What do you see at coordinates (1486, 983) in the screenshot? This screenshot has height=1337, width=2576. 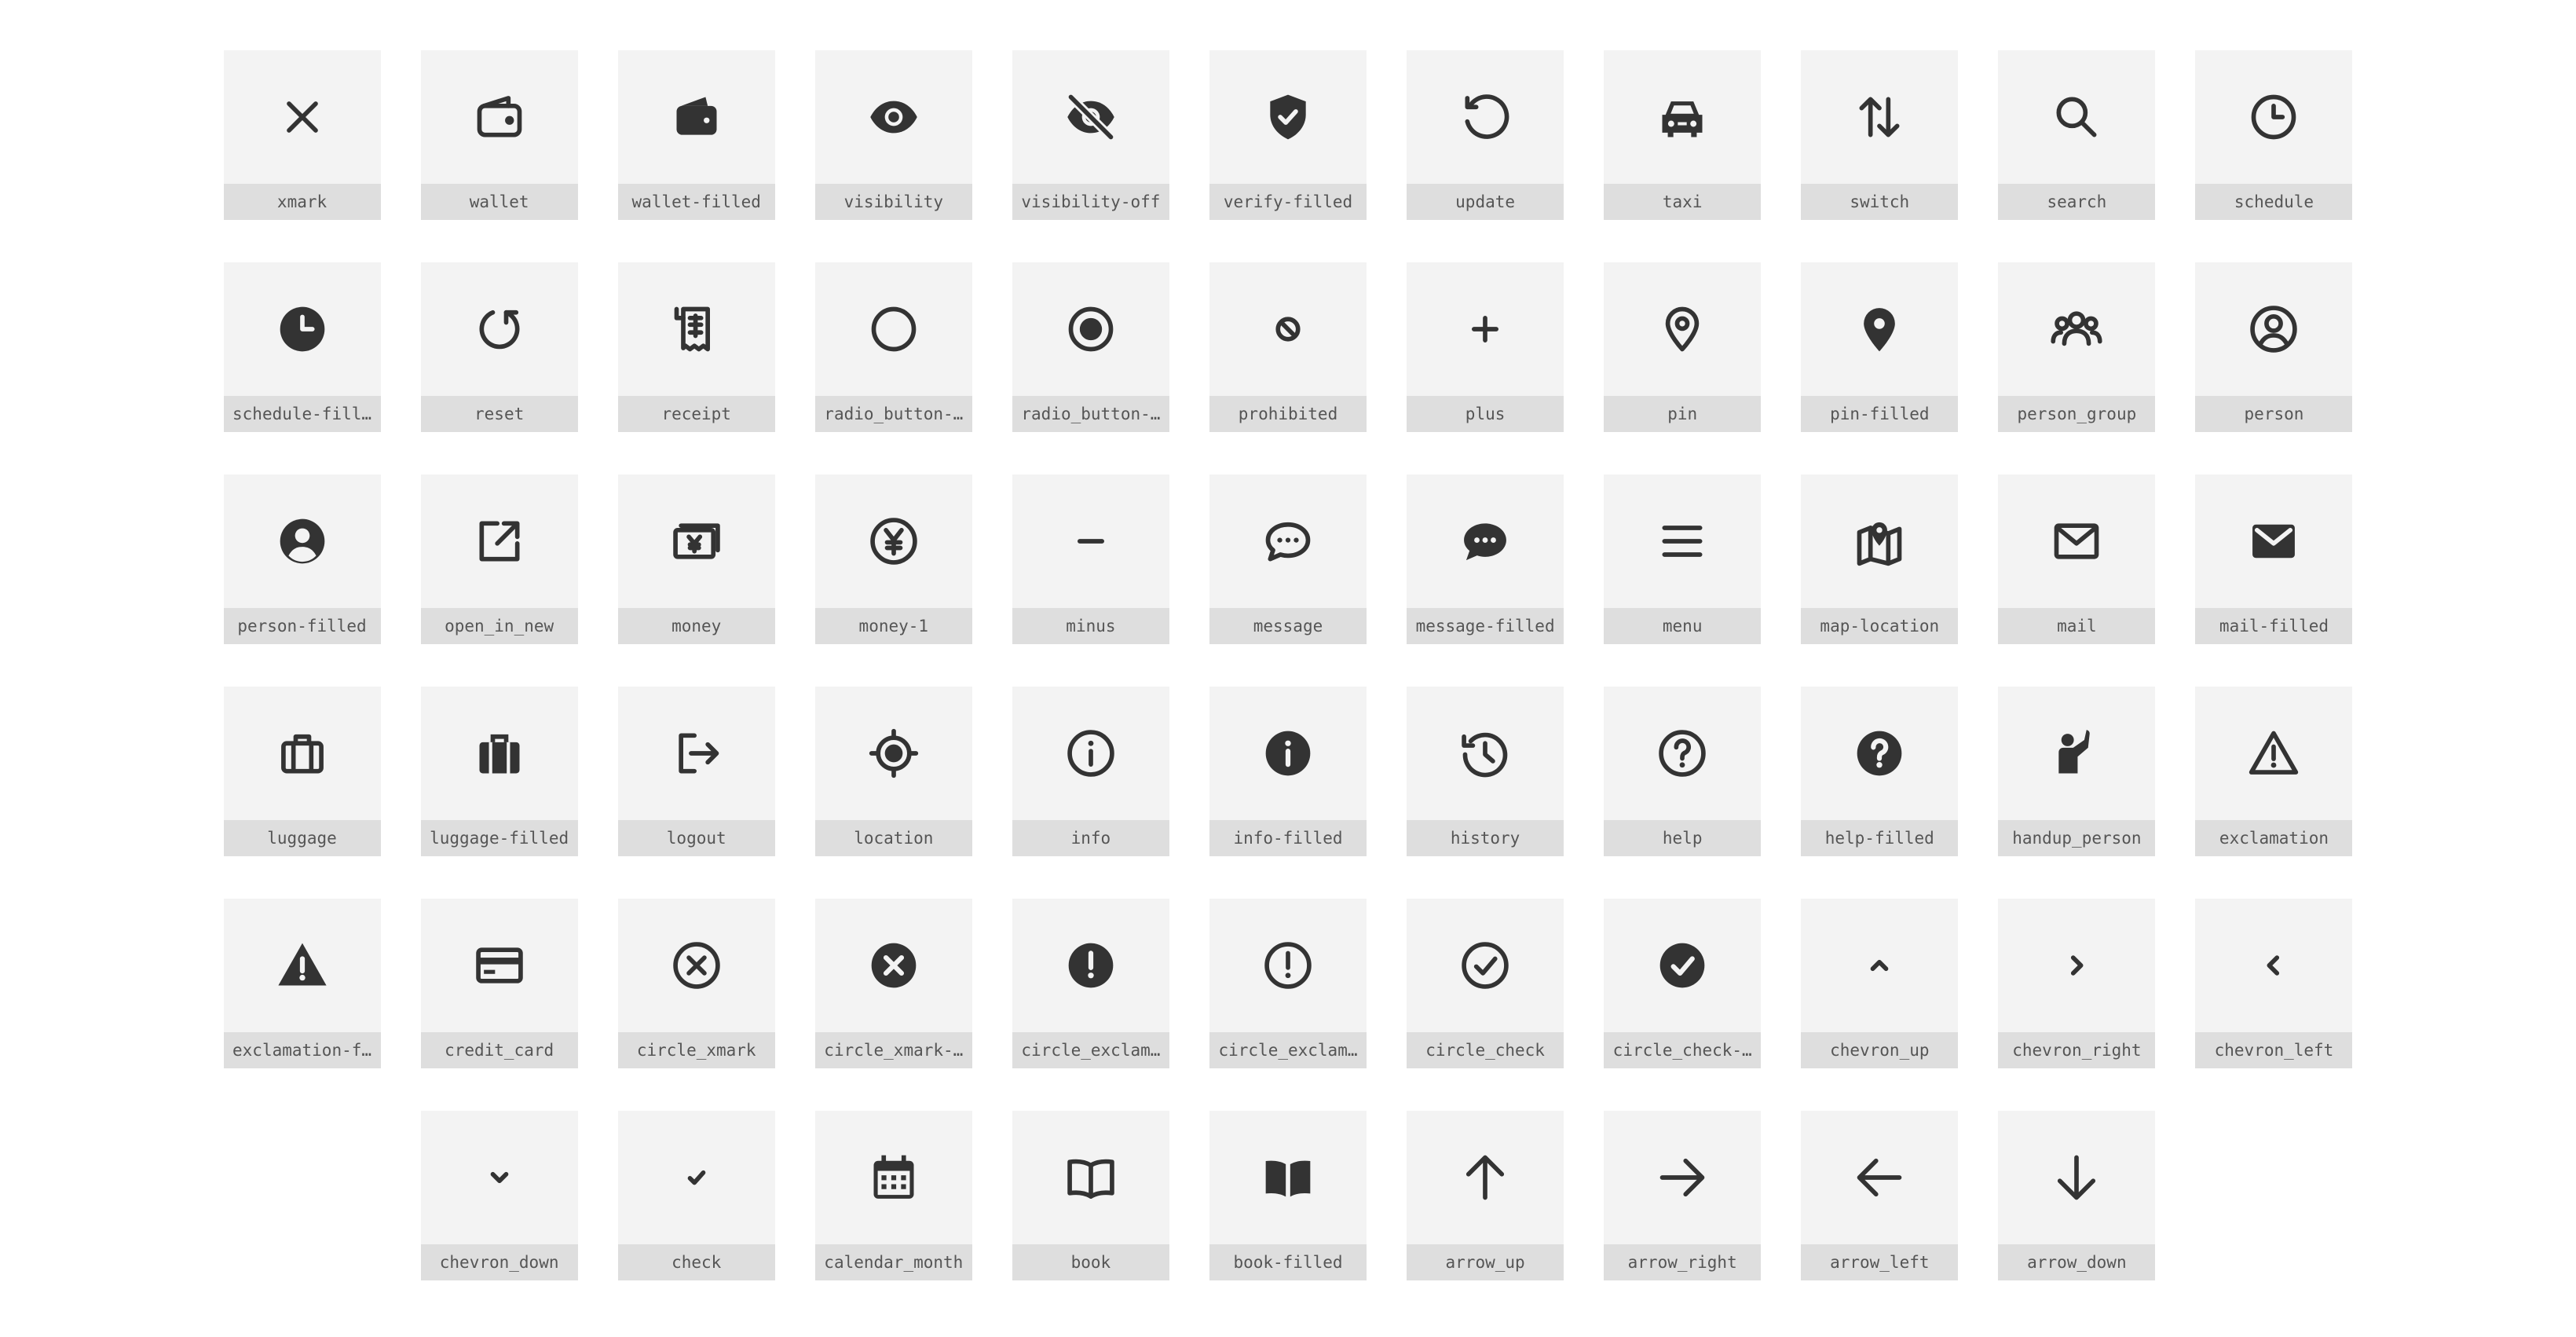 I see `icon-tile-circle-check: circle_check` at bounding box center [1486, 983].